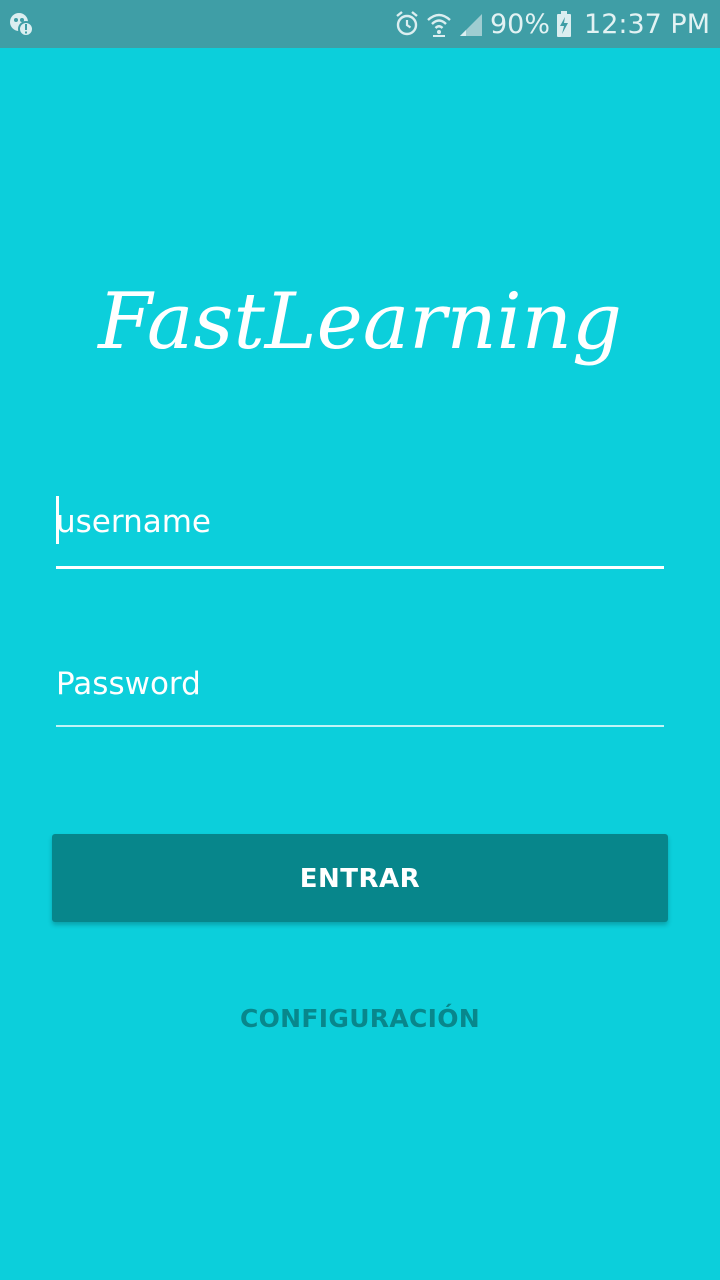  I want to click on notification-app-icon, so click(21, 24).